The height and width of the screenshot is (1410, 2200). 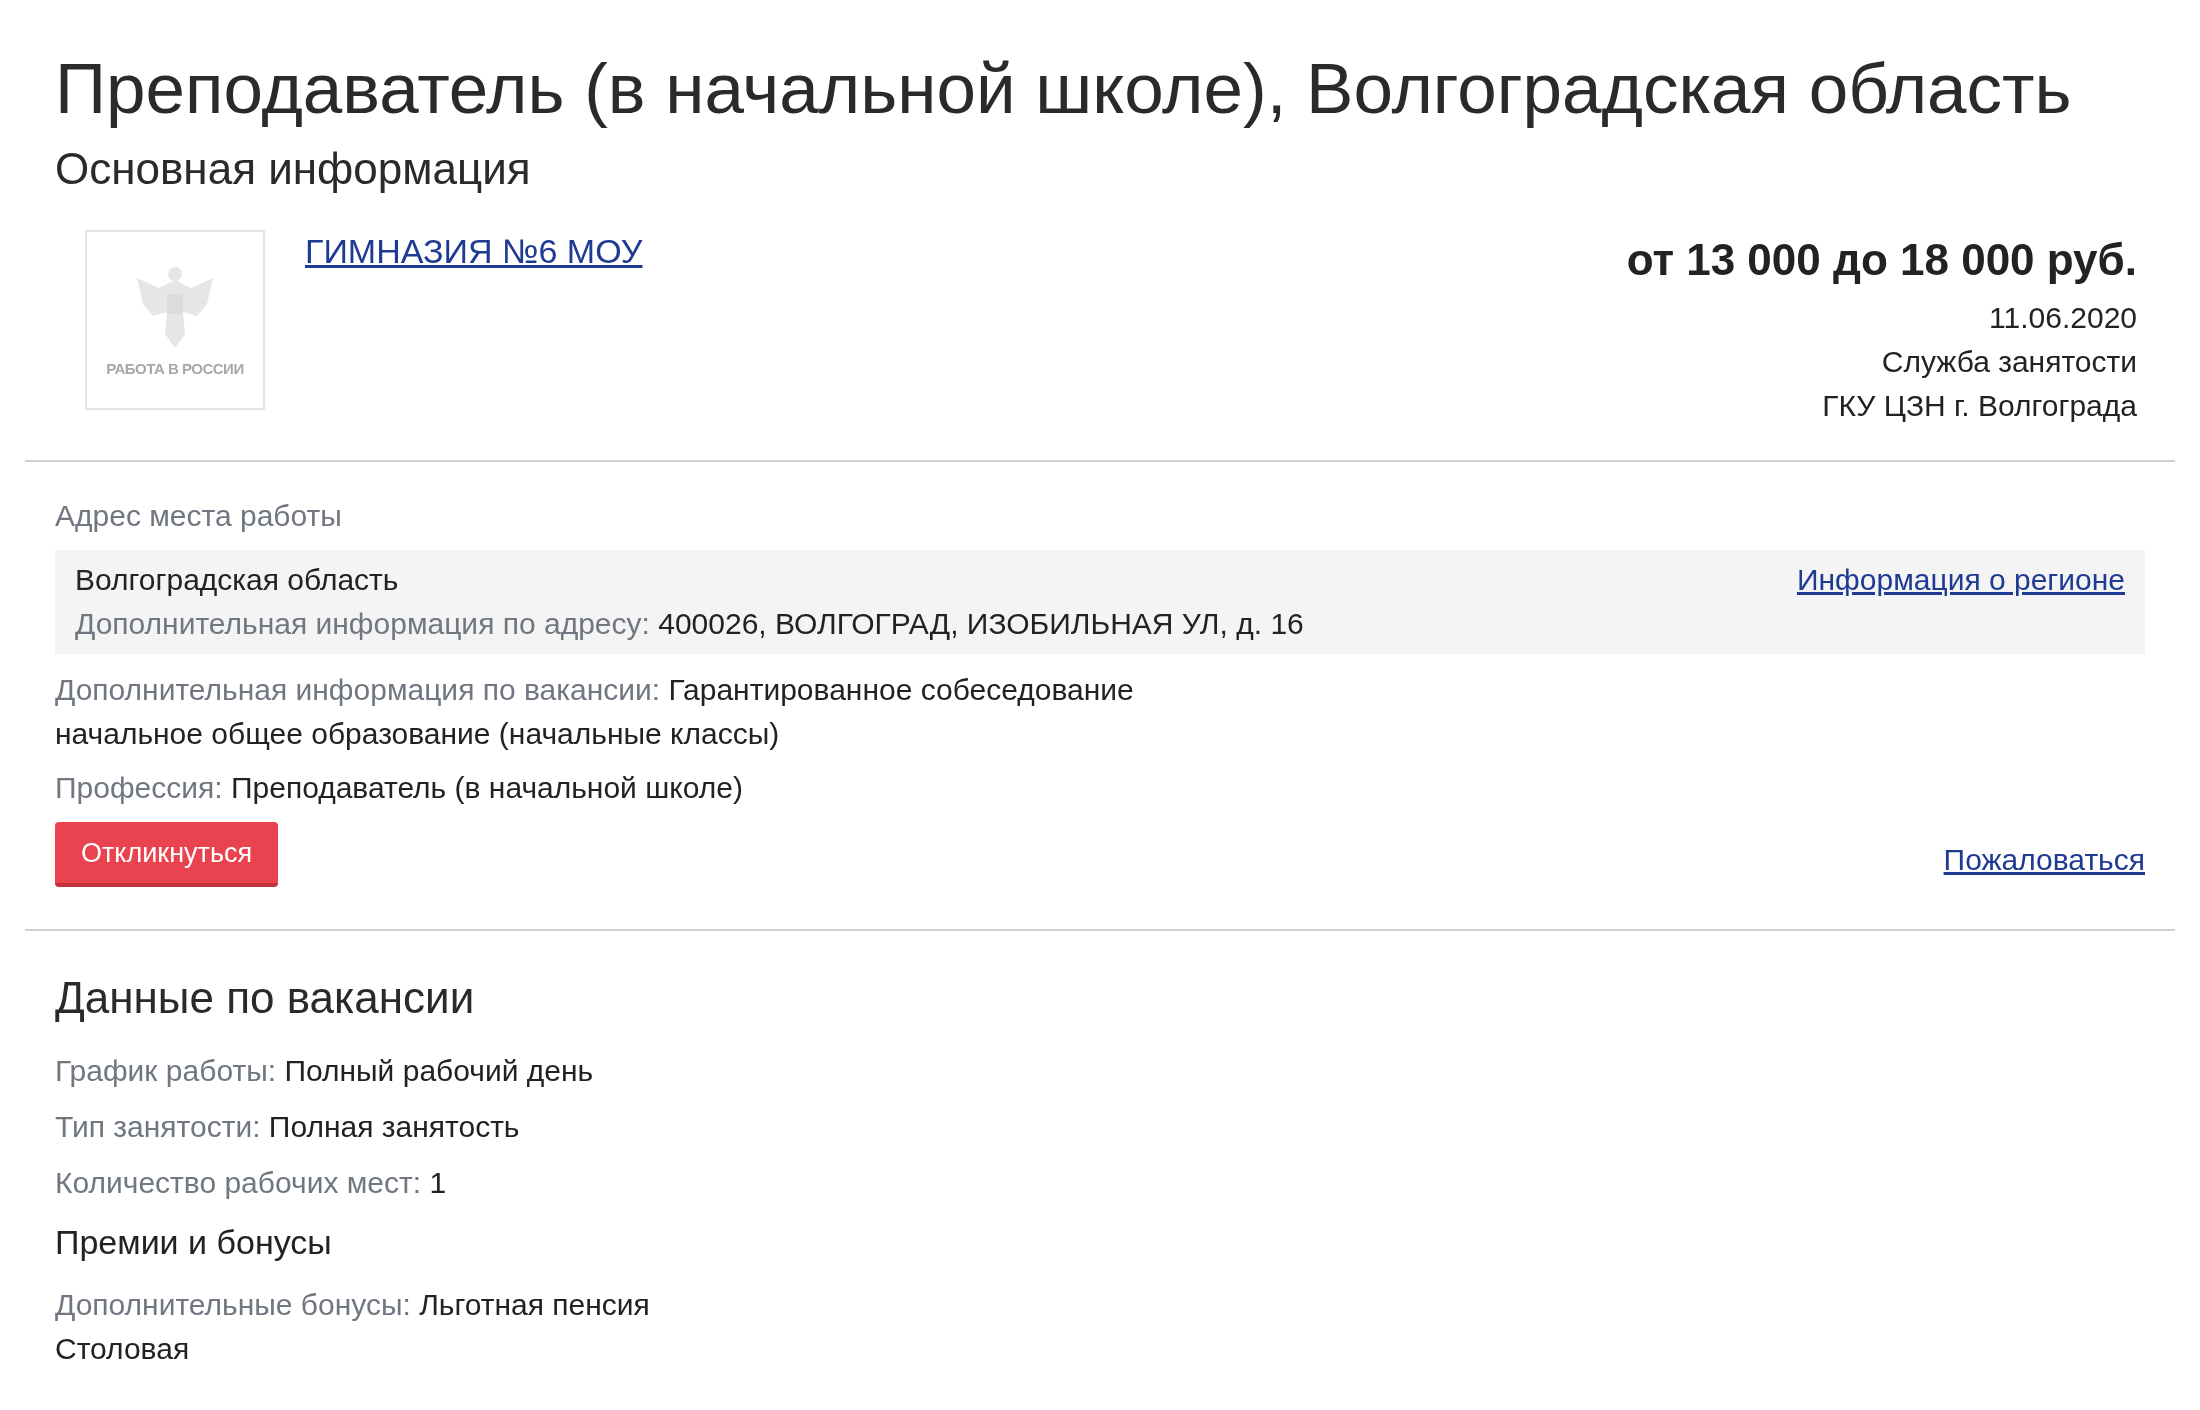 What do you see at coordinates (1064, 89) in the screenshot?
I see `page-title: Преподаватель (в начальной школе), Волгоградская область` at bounding box center [1064, 89].